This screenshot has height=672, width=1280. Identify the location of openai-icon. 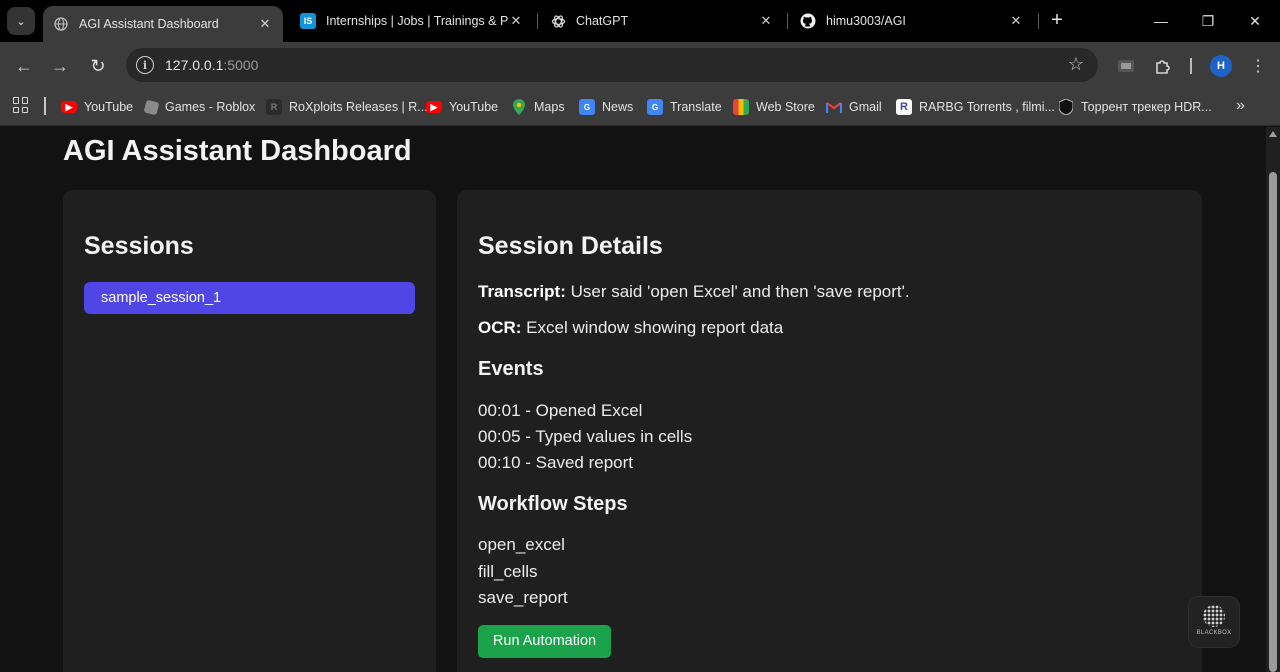
(558, 21).